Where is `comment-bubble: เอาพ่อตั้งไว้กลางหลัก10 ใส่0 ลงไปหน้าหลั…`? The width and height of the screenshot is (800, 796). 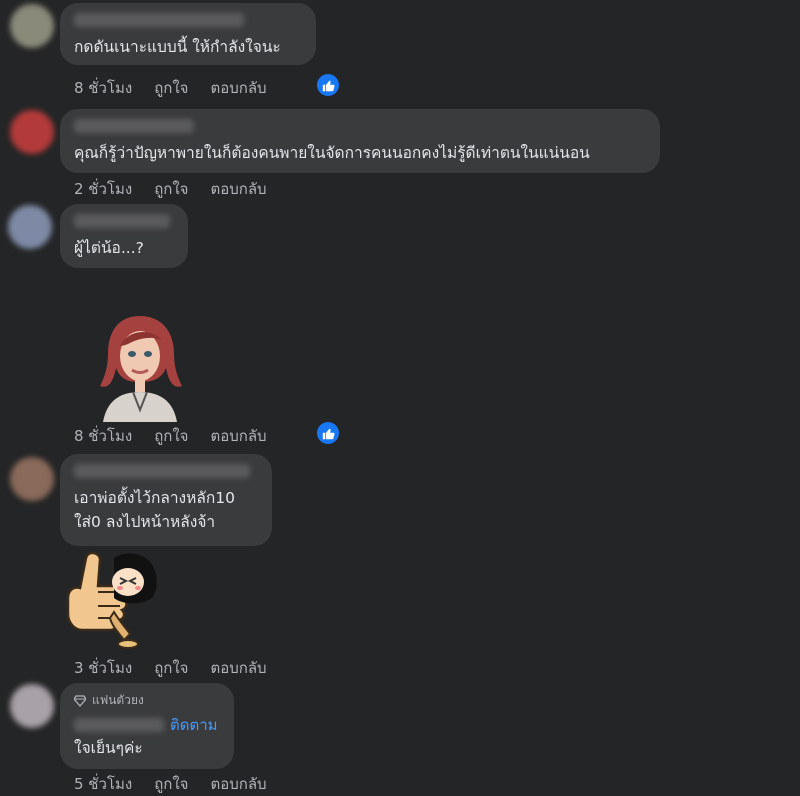 comment-bubble: เอาพ่อตั้งไว้กลางหลัก10 ใส่0 ลงไปหน้าหลั… is located at coordinates (166, 500).